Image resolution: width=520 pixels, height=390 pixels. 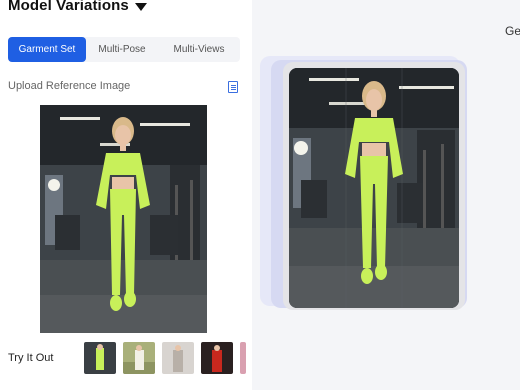 I want to click on tab-garment-set: Garment Set, so click(x=47, y=49).